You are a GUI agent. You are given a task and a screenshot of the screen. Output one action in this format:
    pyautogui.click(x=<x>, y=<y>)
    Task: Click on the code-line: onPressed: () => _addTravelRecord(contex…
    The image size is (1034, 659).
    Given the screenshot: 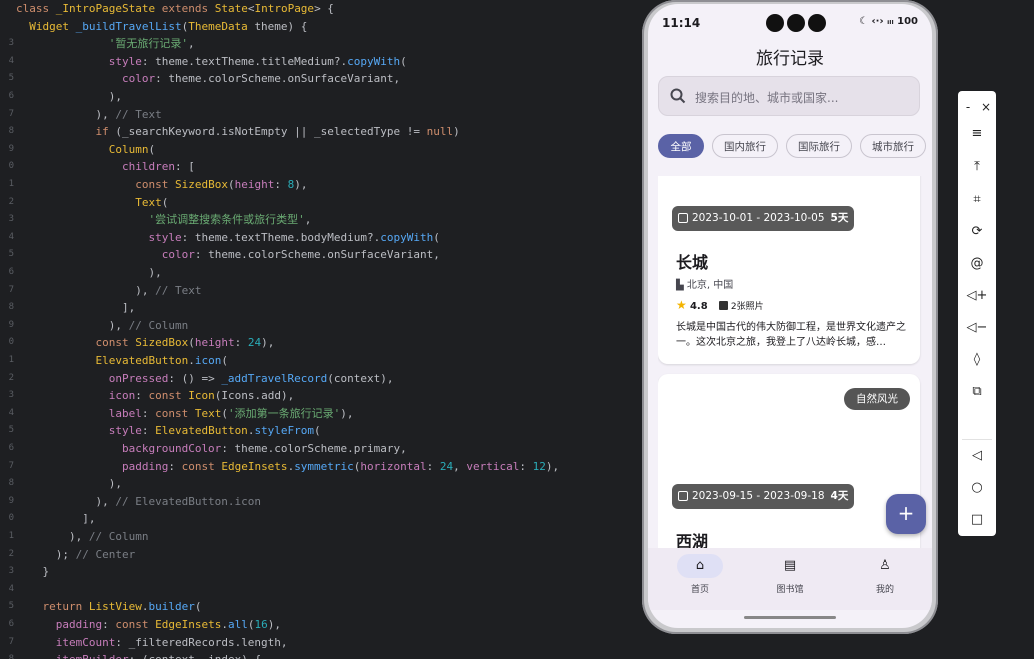 What is the action you would take?
    pyautogui.click(x=205, y=379)
    